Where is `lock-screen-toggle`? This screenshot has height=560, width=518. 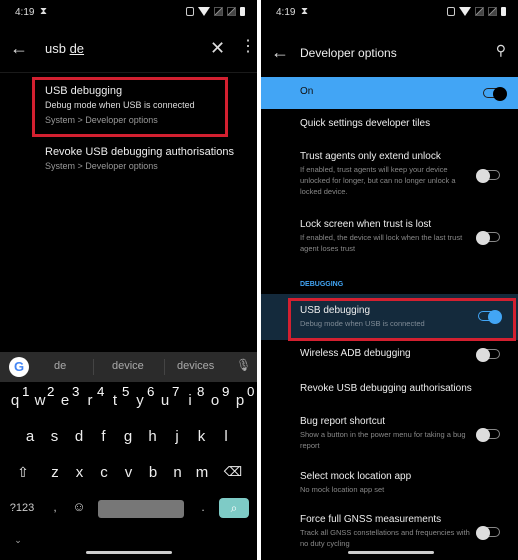
lock-screen-toggle is located at coordinates (488, 238).